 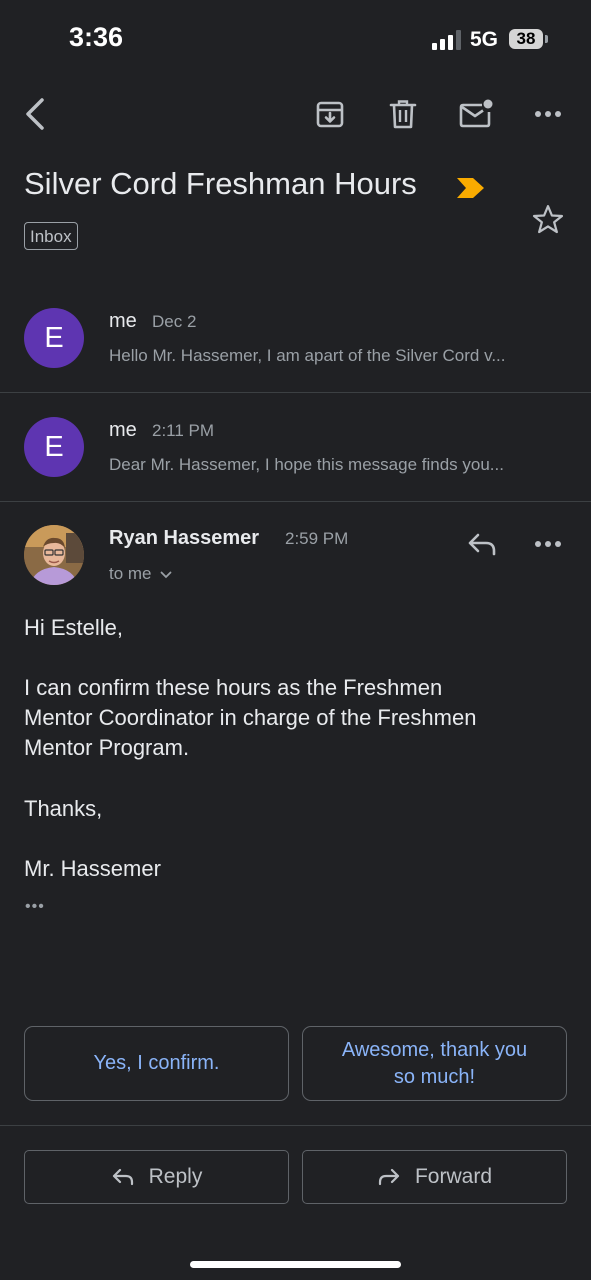 I want to click on recipient-details-toggle: to me, so click(x=140, y=574).